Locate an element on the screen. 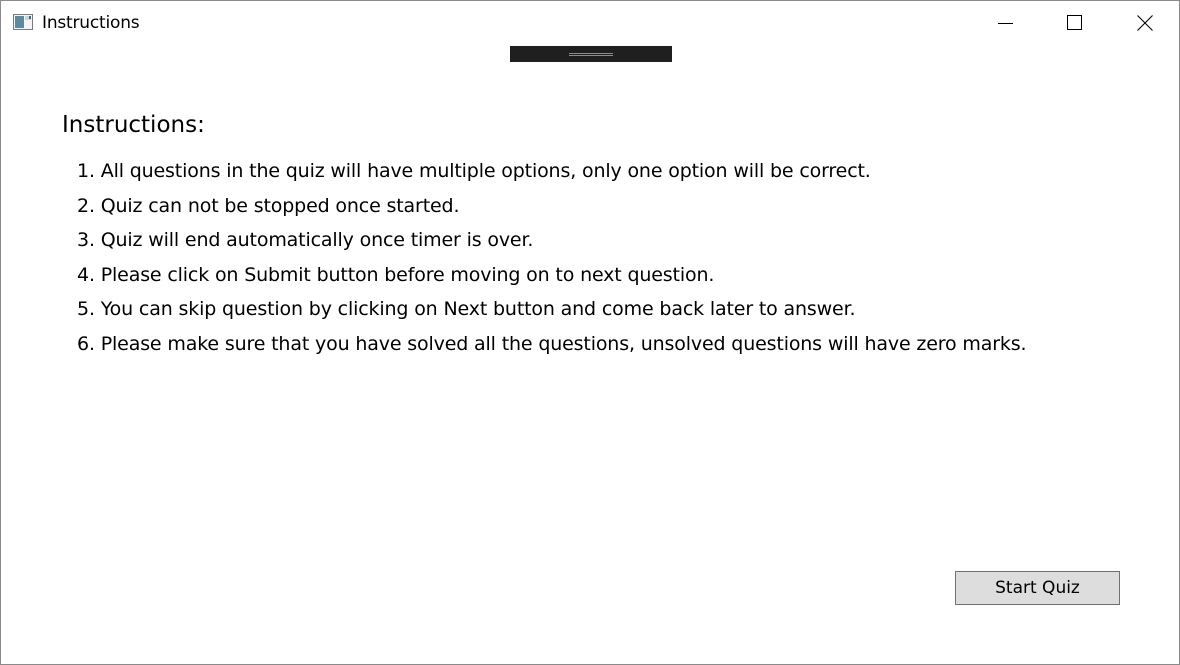 The image size is (1180, 665). maximize-icon is located at coordinates (1075, 23).